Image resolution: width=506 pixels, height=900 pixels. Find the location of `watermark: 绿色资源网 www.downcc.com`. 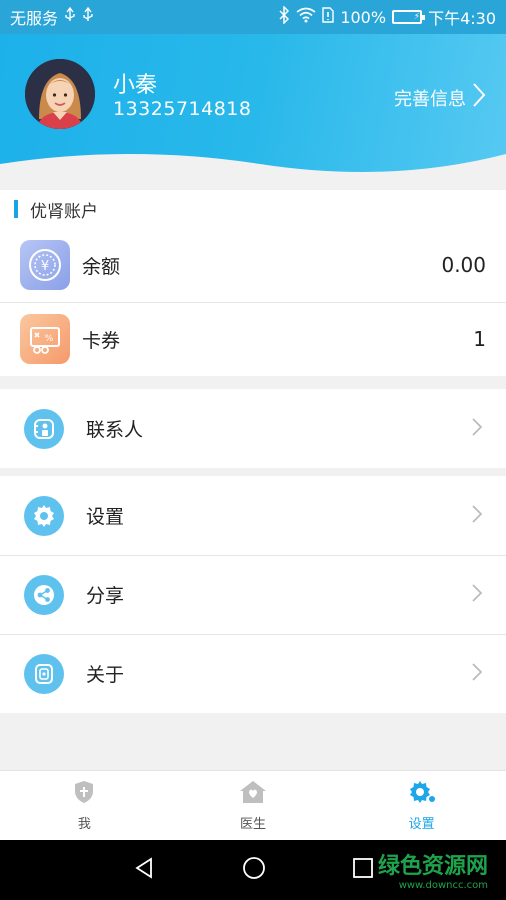

watermark: 绿色资源网 www.downcc.com is located at coordinates (433, 869).